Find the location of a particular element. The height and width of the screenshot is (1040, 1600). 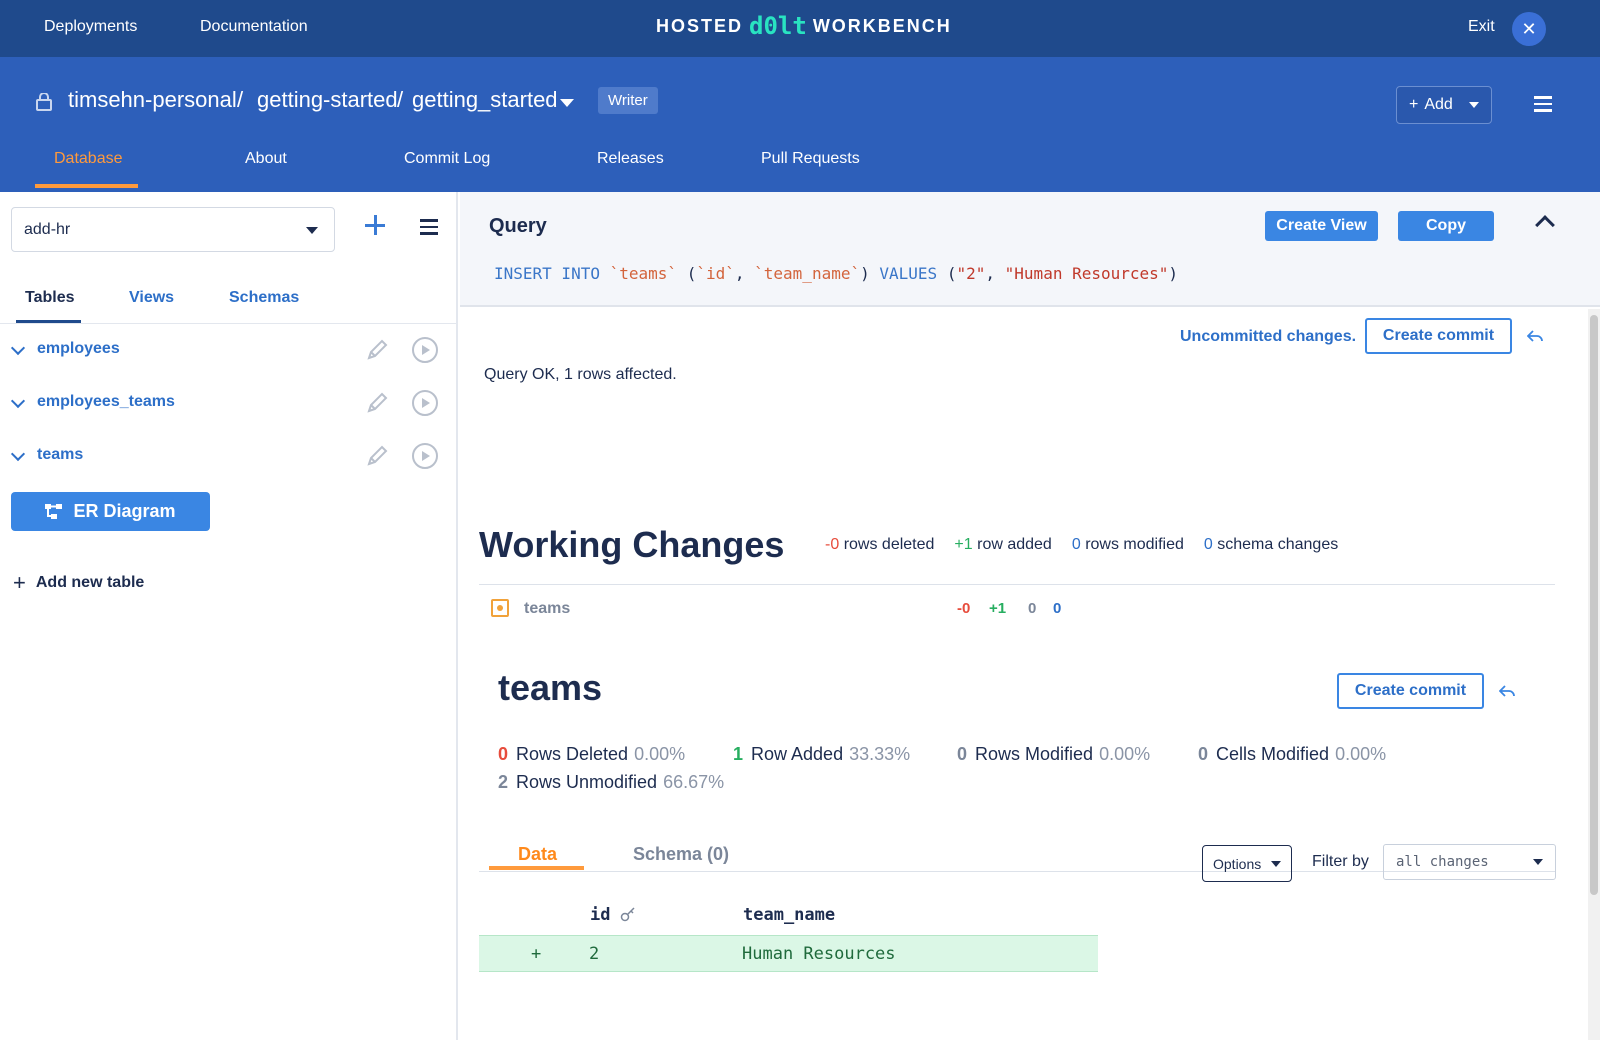

rows-deleted-stat: -0 rows deleted is located at coordinates (879, 545).